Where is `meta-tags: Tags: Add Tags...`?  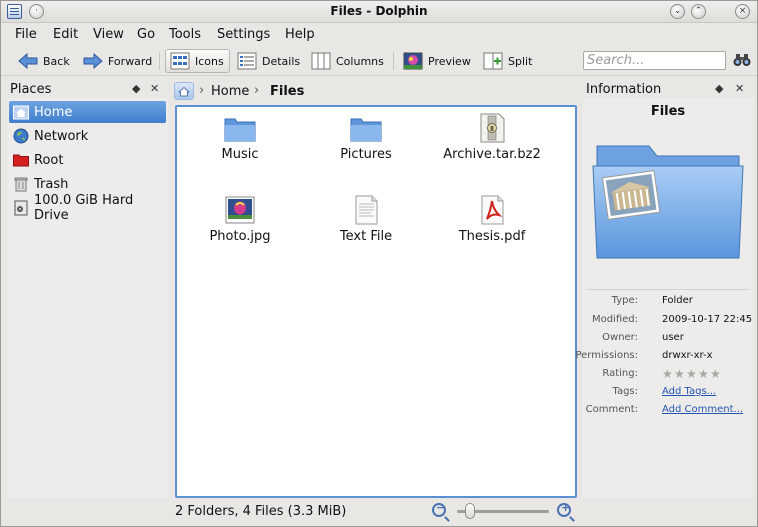
meta-tags: Tags: Add Tags... is located at coordinates (664, 391).